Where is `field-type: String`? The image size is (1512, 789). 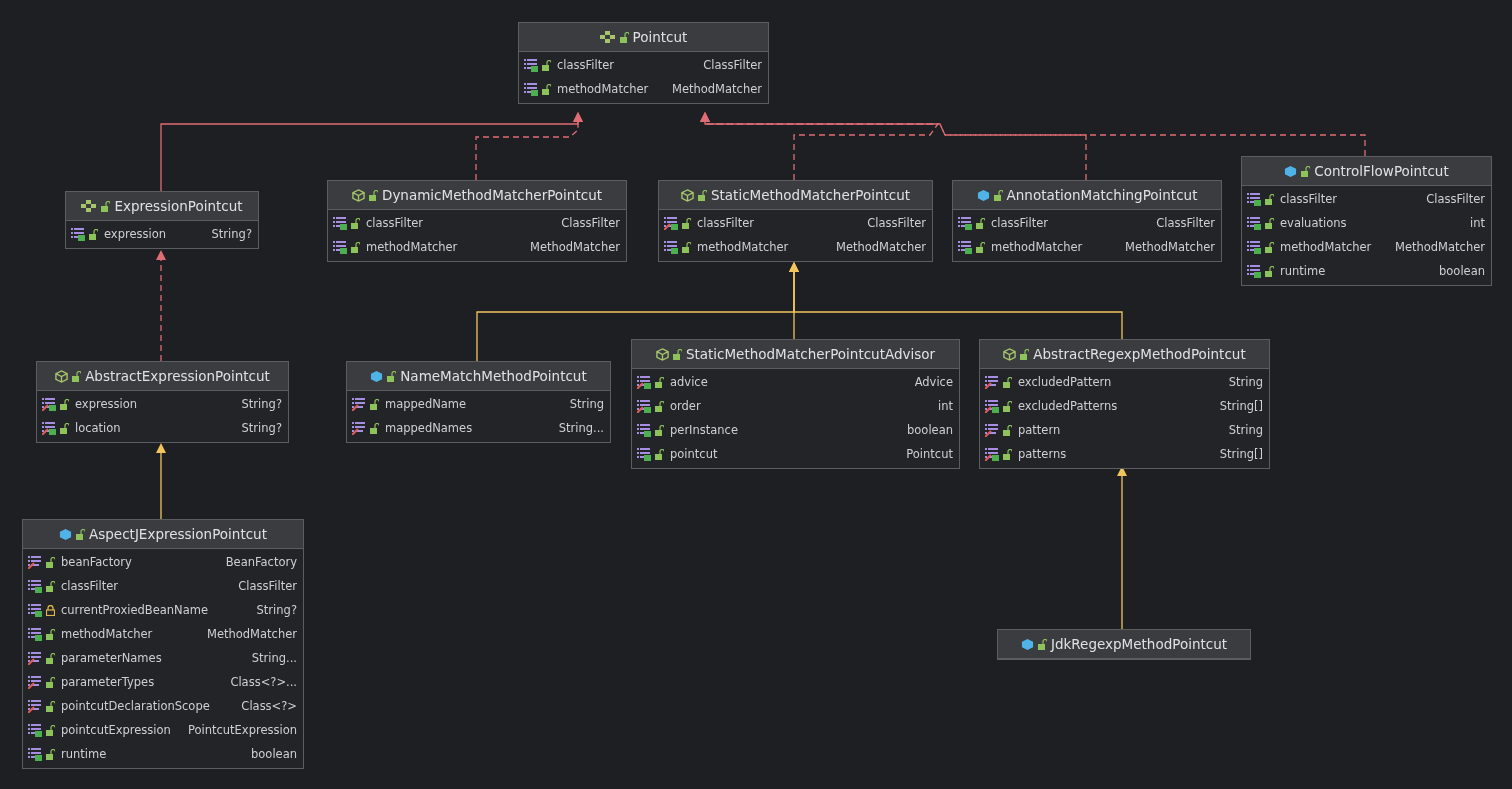
field-type: String is located at coordinates (1245, 382).